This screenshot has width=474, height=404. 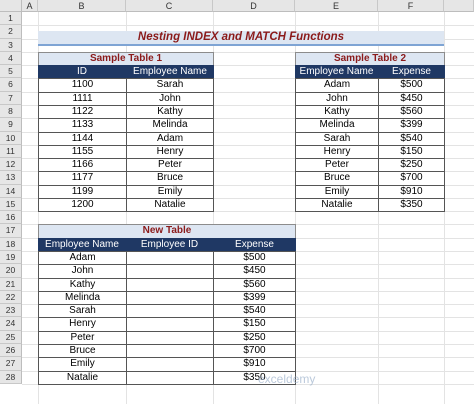 I want to click on row-header-25: 25, so click(x=11, y=337).